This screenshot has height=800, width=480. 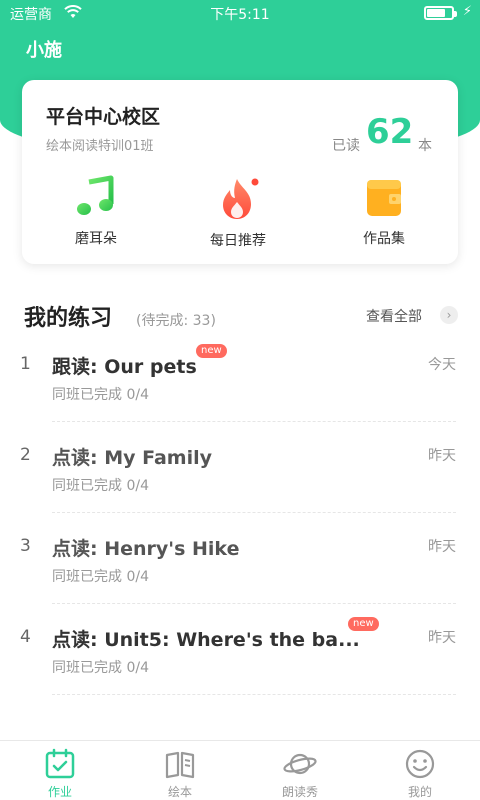 What do you see at coordinates (467, 11) in the screenshot?
I see `charging-icon: ⚡` at bounding box center [467, 11].